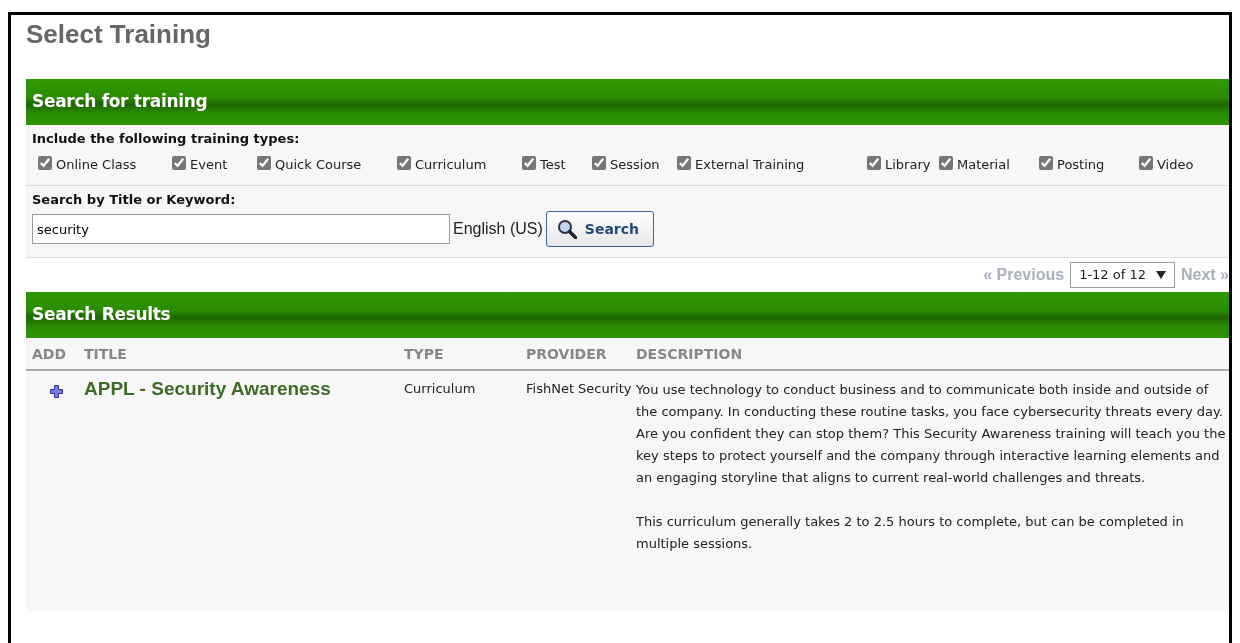 The width and height of the screenshot is (1240, 643). Describe the element at coordinates (207, 388) in the screenshot. I see `training-title-link: APPL - Security Awareness` at that location.